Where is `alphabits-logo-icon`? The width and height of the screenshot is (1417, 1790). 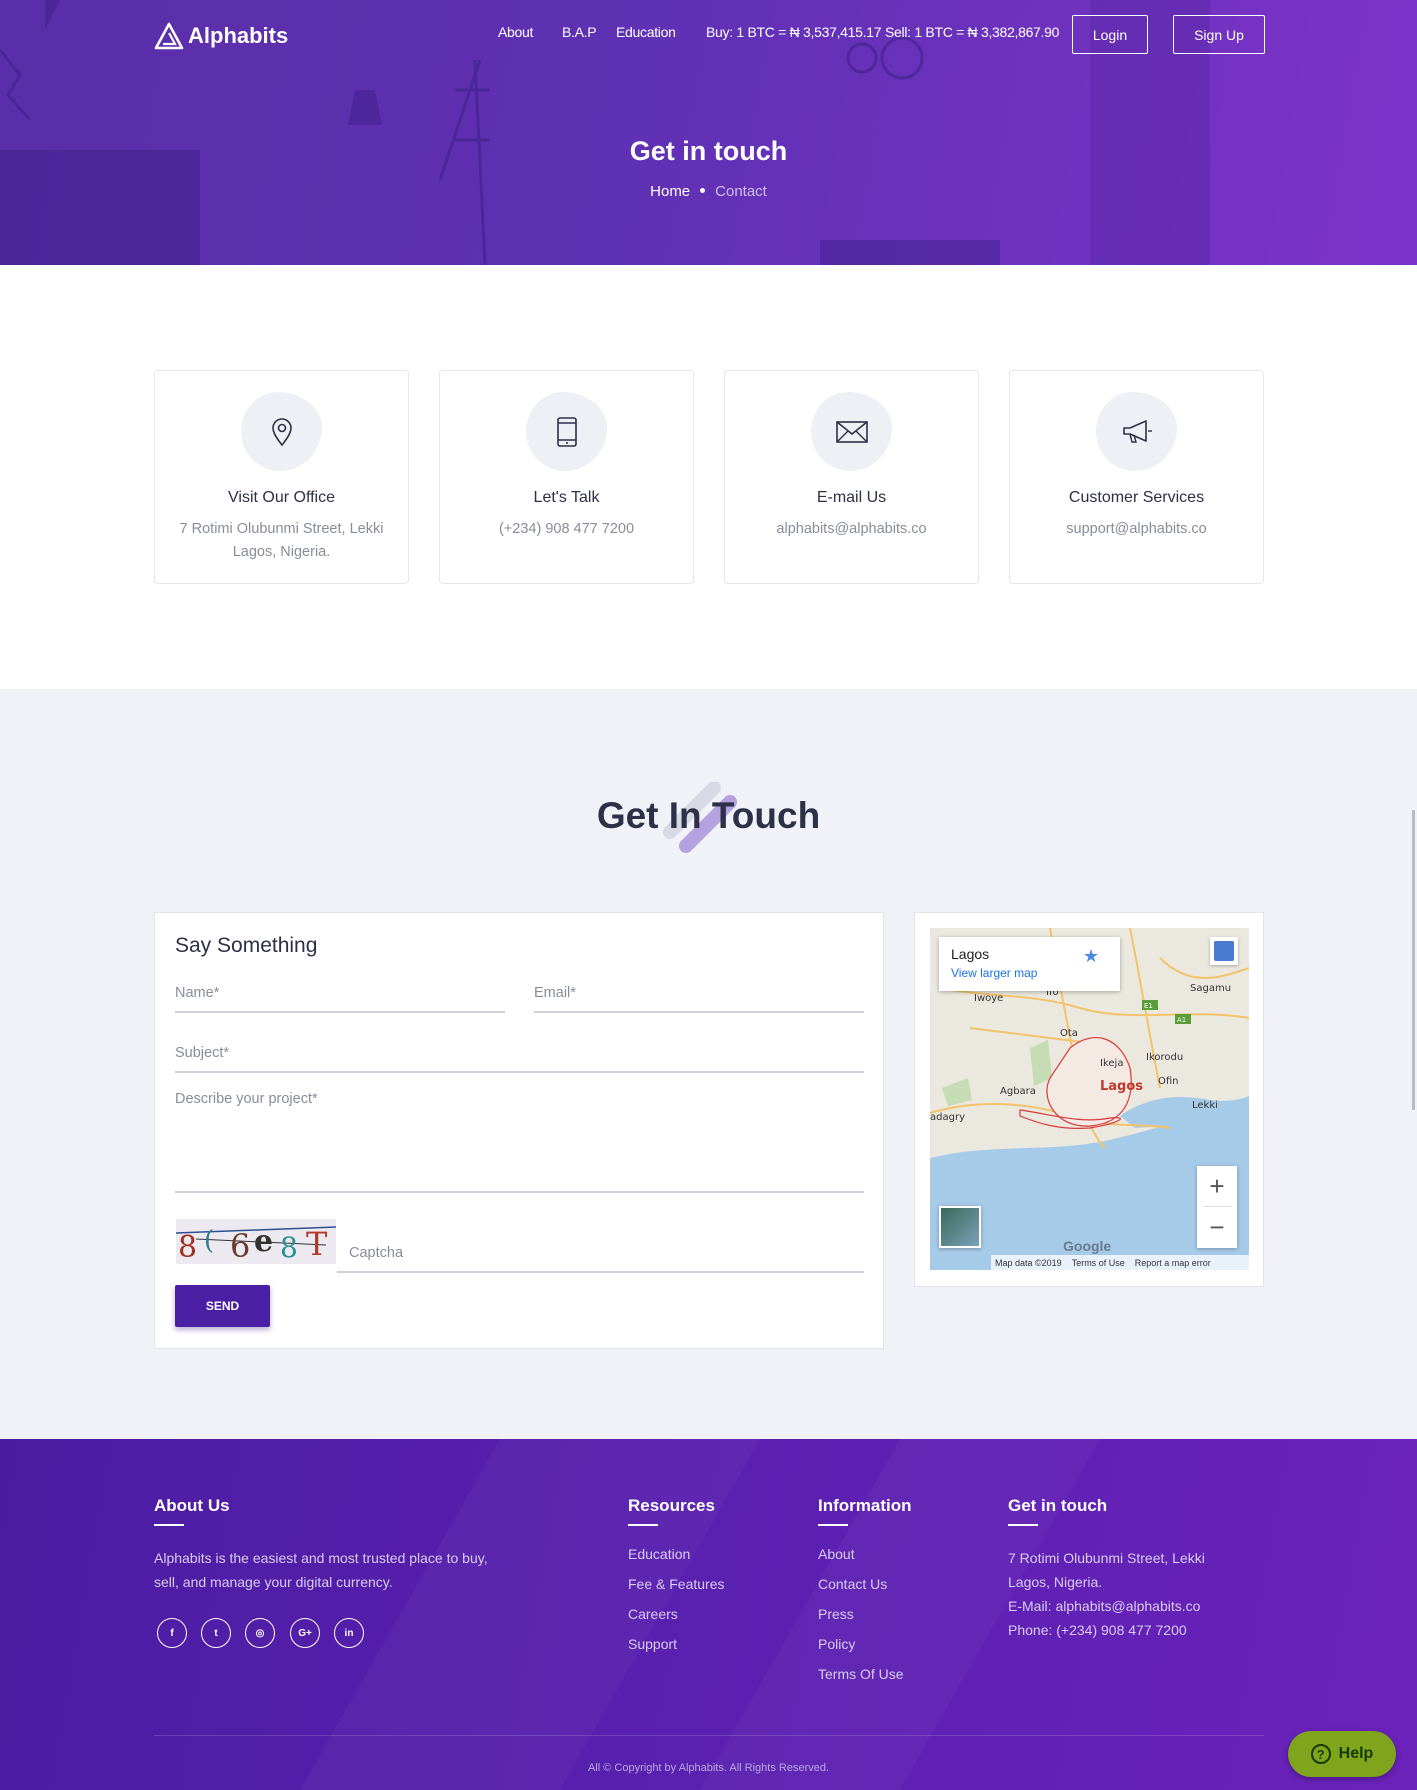 alphabits-logo-icon is located at coordinates (169, 36).